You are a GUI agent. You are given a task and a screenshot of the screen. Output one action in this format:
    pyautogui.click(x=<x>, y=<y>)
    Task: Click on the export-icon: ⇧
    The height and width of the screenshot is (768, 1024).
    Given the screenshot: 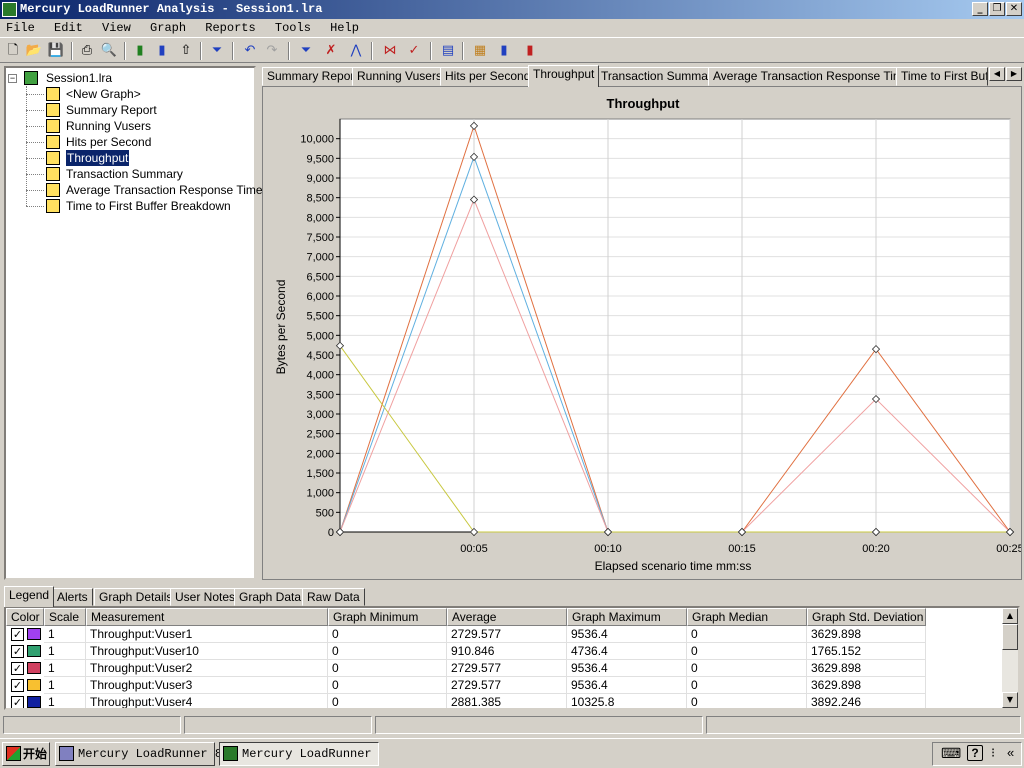 What is the action you would take?
    pyautogui.click(x=186, y=51)
    